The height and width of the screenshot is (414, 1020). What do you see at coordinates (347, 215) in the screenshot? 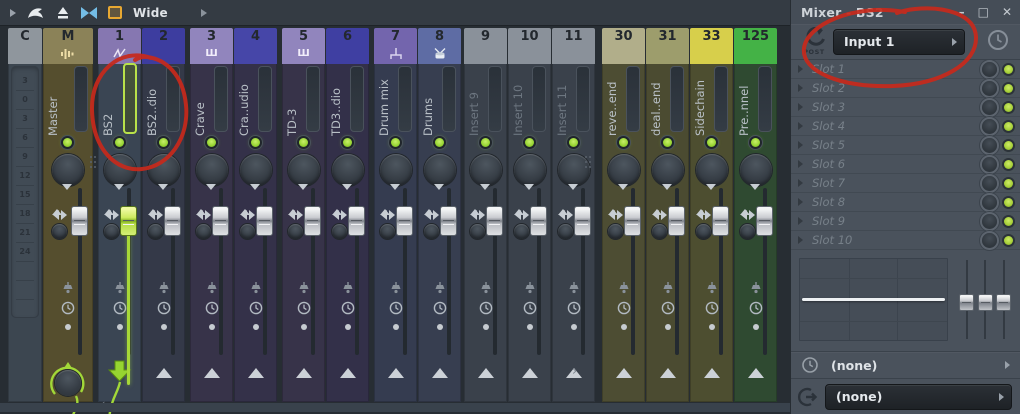
I see `mixer-track-strip: 6 Ш TD3..dio` at bounding box center [347, 215].